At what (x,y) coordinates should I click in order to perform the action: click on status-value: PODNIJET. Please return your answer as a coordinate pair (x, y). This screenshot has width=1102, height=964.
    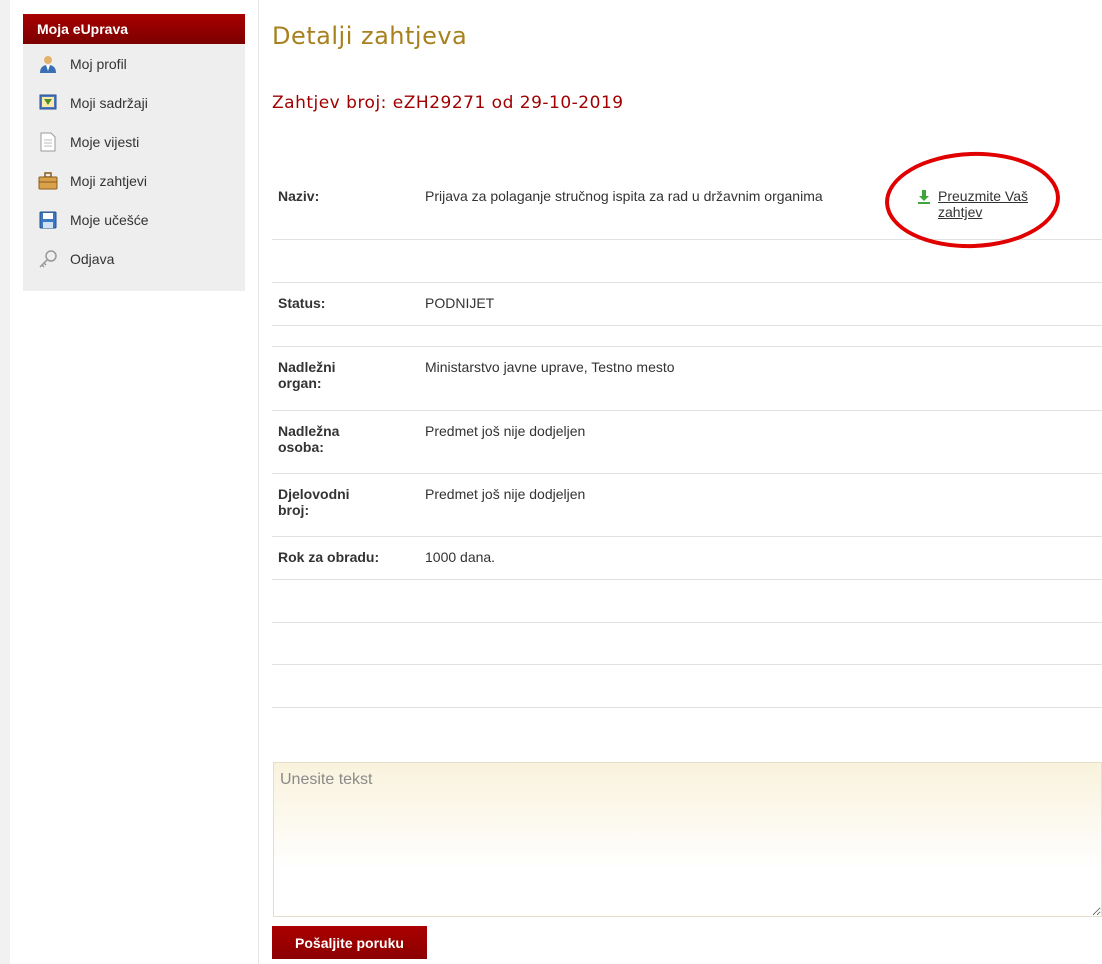
    Looking at the image, I should click on (460, 303).